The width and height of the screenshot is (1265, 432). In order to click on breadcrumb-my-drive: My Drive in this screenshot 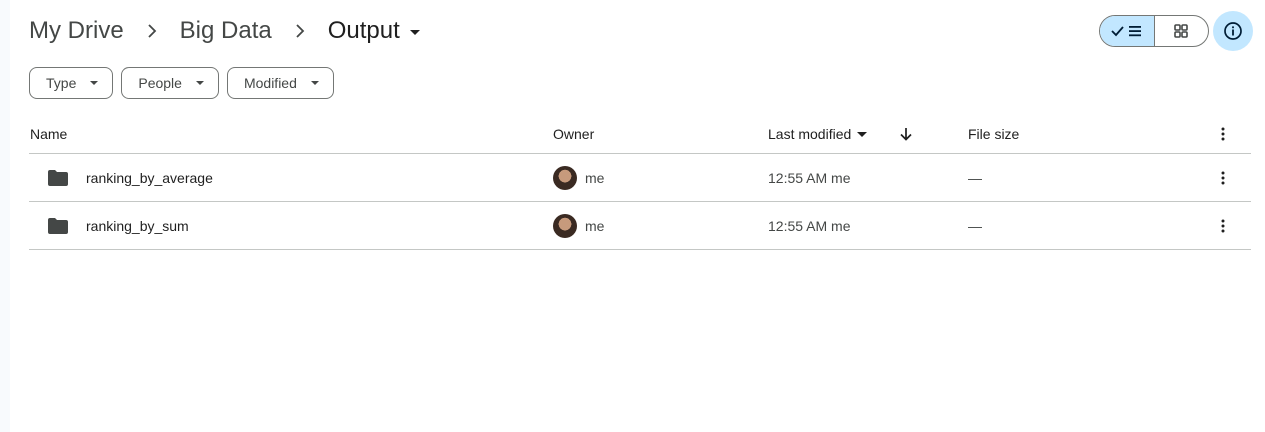, I will do `click(76, 31)`.